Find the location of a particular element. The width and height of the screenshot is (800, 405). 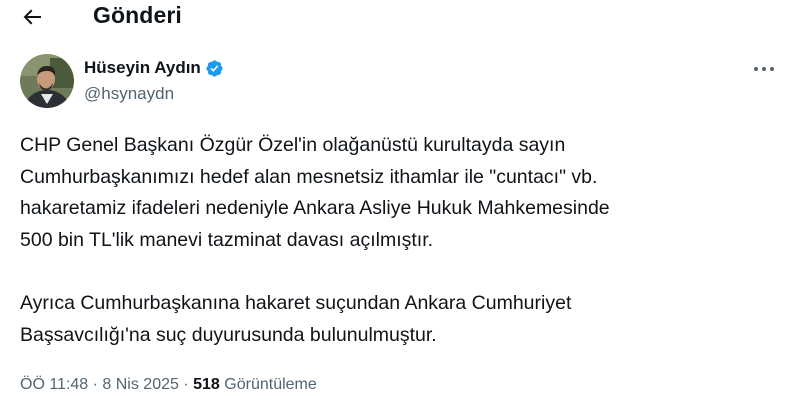

views-label: Görüntüleme is located at coordinates (268, 384).